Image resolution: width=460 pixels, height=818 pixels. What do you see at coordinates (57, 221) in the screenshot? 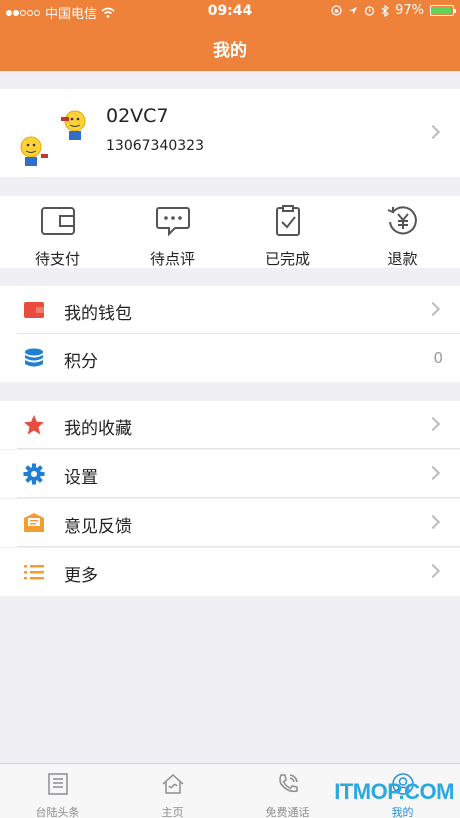
I see `wallet-icon` at bounding box center [57, 221].